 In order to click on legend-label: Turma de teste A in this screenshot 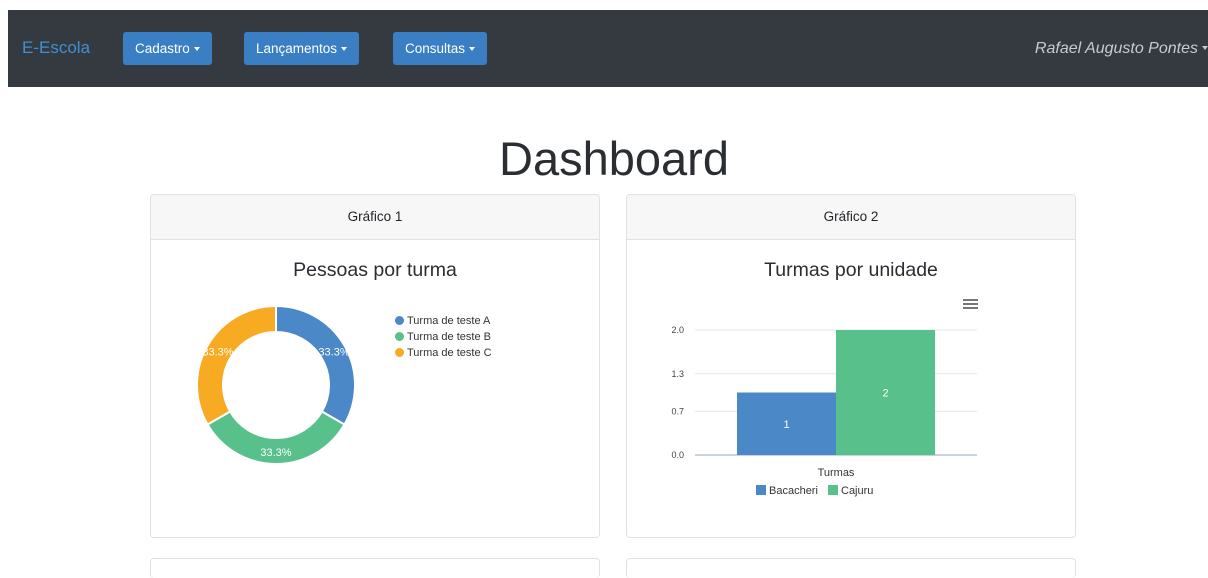, I will do `click(449, 321)`.